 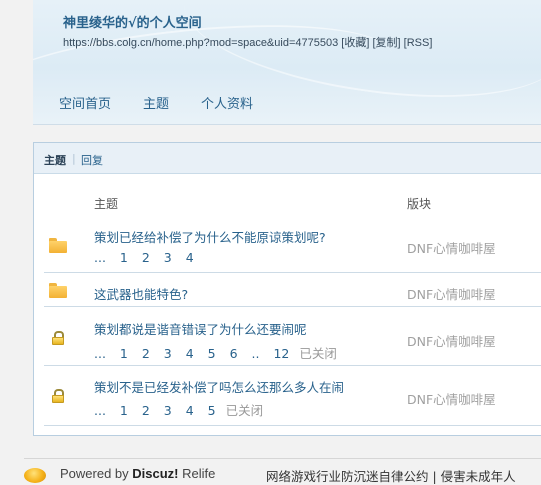 What do you see at coordinates (155, 473) in the screenshot?
I see `discuz-link: Discuz!` at bounding box center [155, 473].